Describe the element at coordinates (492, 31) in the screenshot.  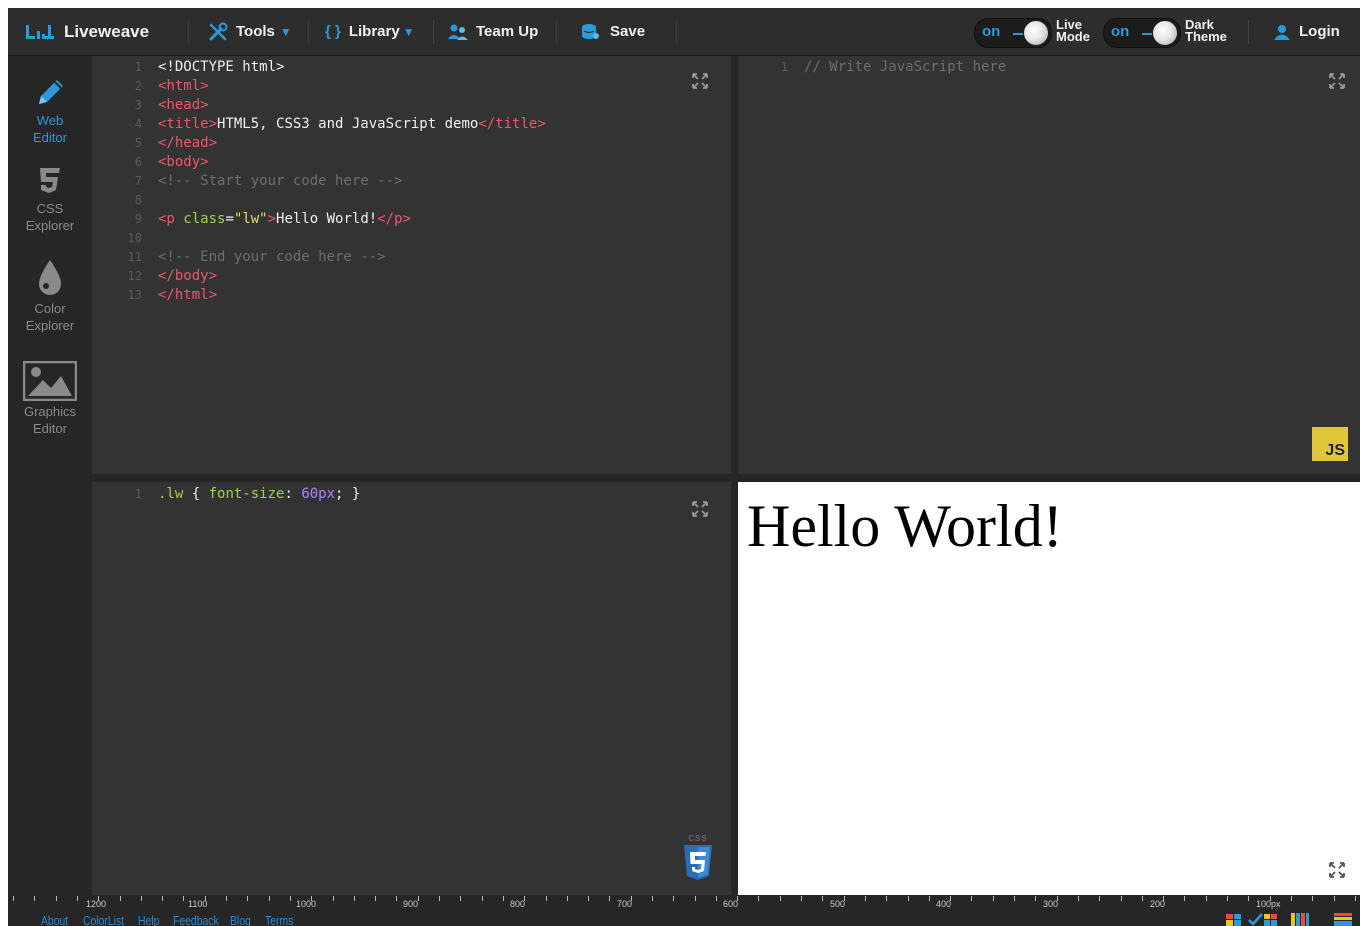
I see `teamup-button: Team Up` at that location.